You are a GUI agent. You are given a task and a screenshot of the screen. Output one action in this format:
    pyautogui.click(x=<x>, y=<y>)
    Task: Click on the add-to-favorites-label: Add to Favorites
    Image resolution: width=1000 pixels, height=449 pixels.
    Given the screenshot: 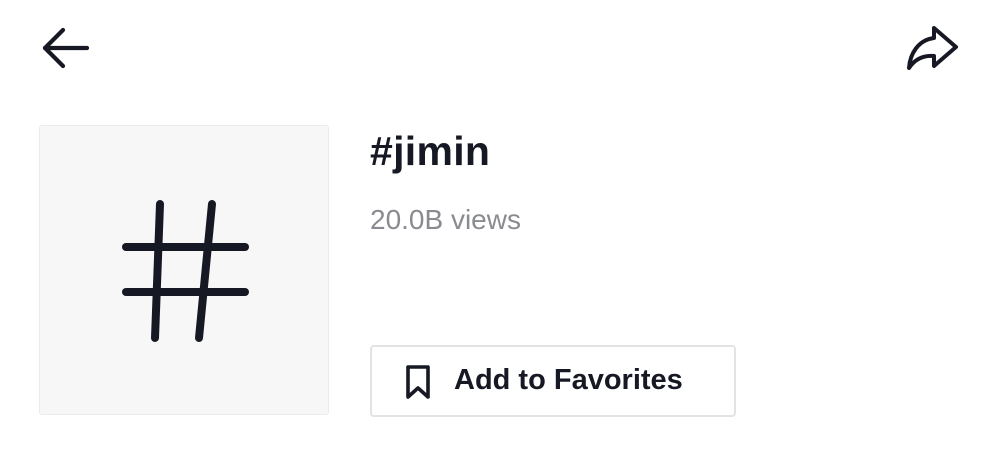 What is the action you would take?
    pyautogui.click(x=568, y=380)
    